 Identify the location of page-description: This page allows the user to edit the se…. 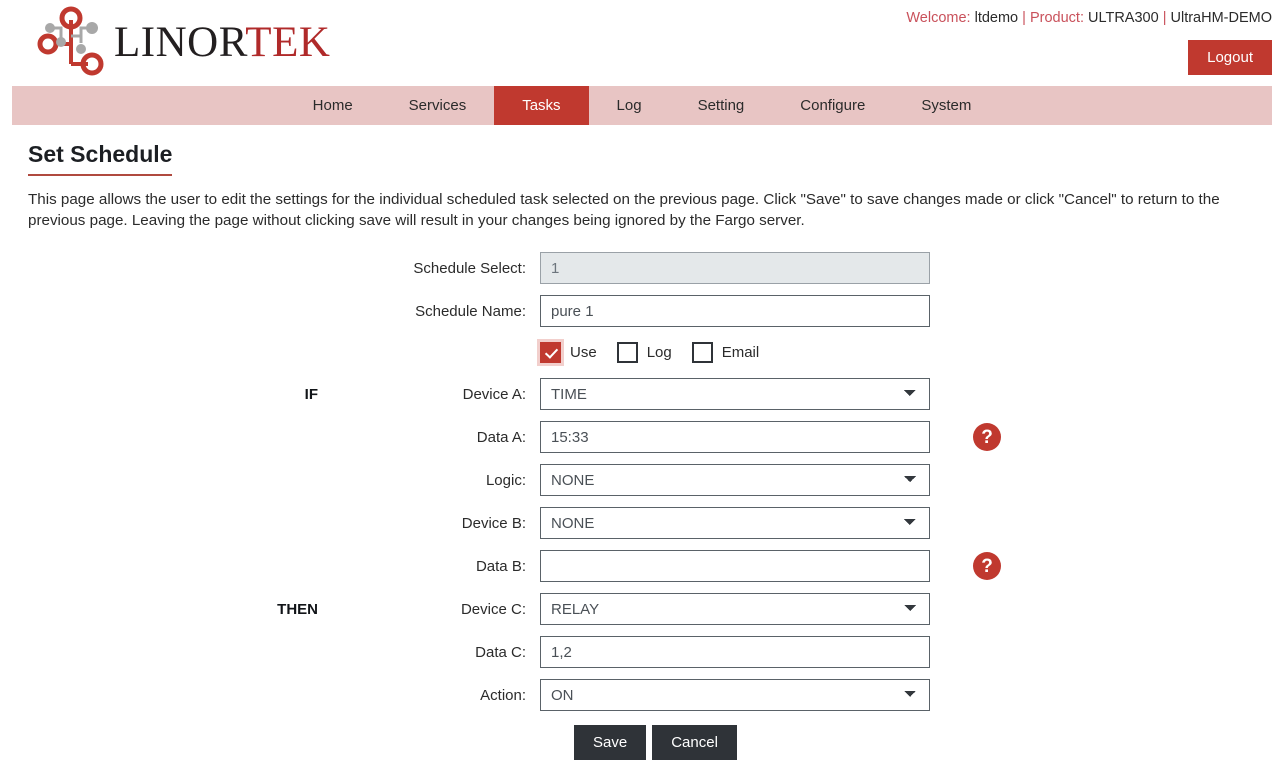
(624, 209).